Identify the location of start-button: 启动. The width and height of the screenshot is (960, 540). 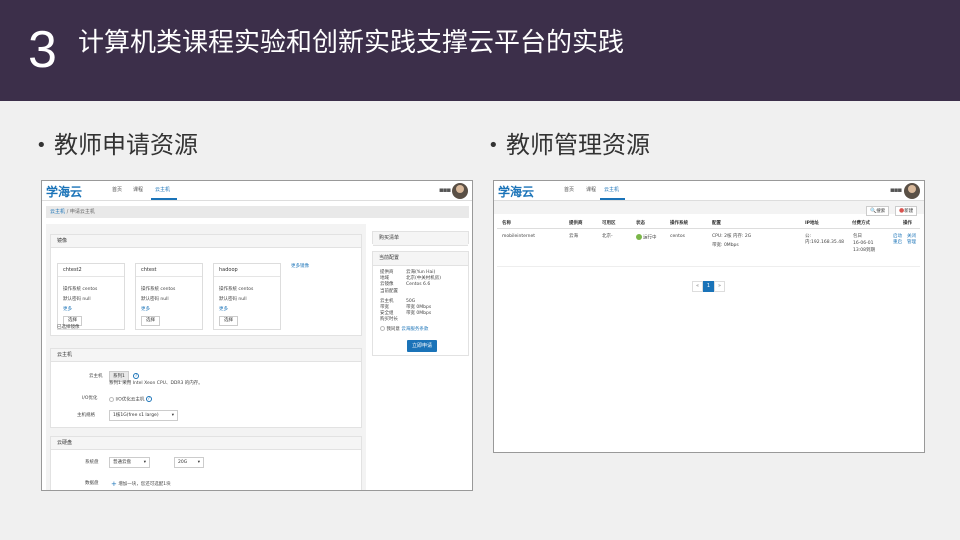
(897, 237).